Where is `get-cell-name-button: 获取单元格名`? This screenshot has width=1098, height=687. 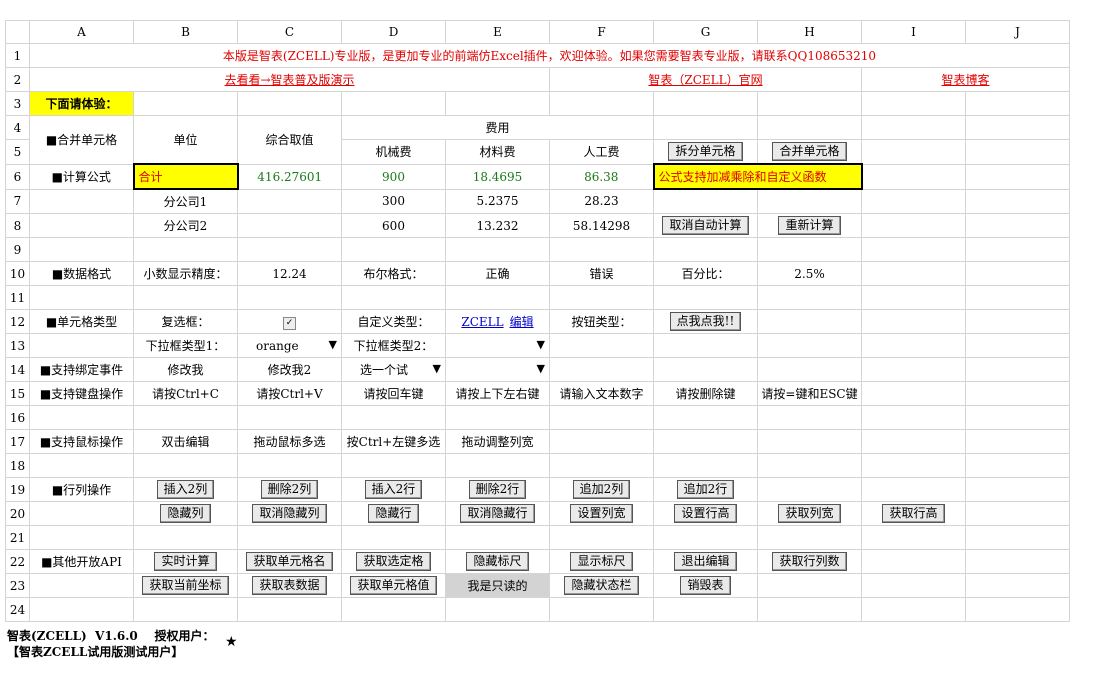
get-cell-name-button: 获取单元格名 is located at coordinates (289, 561).